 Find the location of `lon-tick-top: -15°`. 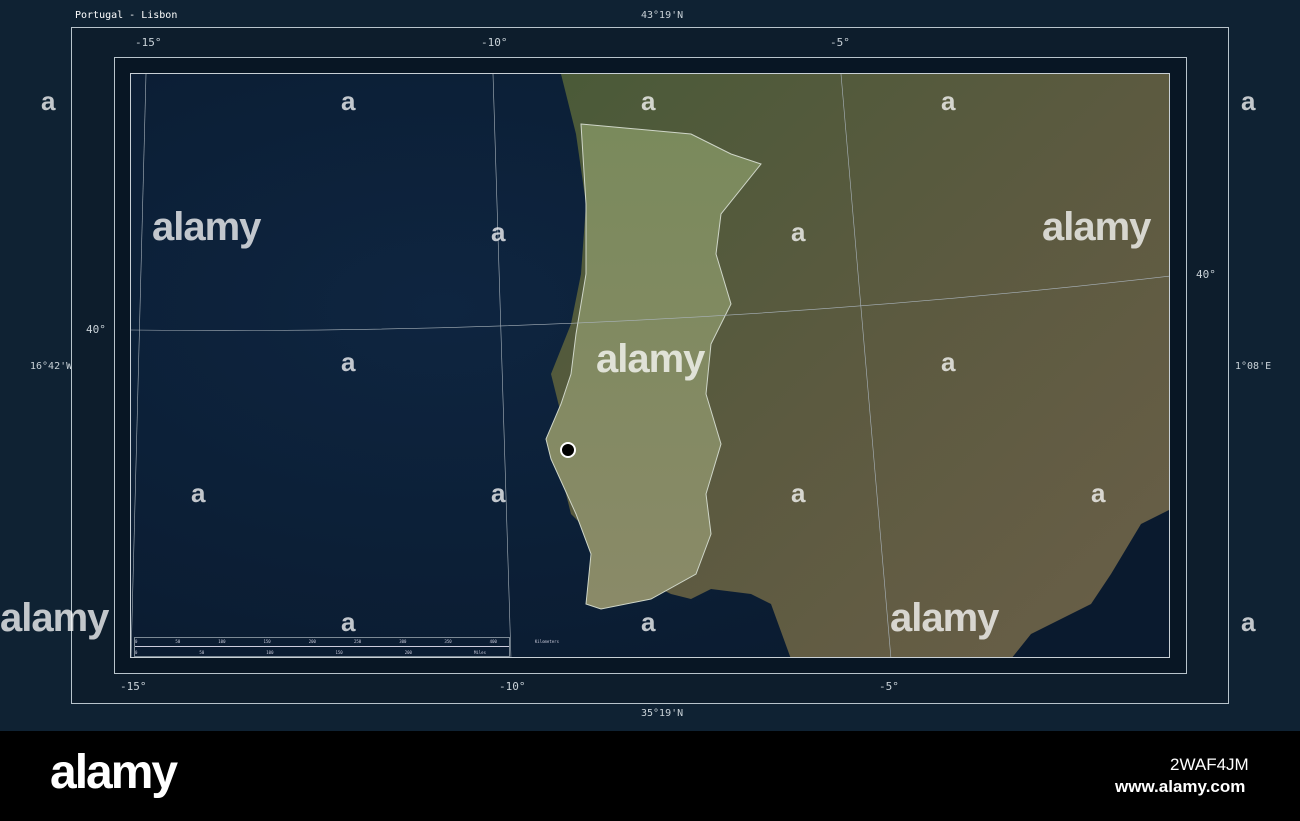

lon-tick-top: -15° is located at coordinates (148, 42).